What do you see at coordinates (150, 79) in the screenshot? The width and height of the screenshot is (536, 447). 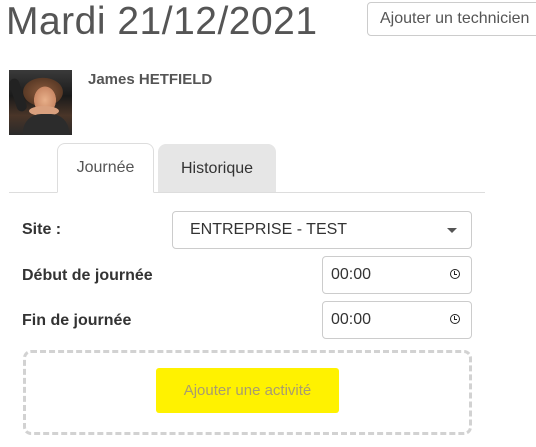 I see `technician-name: James HETFIELD` at bounding box center [150, 79].